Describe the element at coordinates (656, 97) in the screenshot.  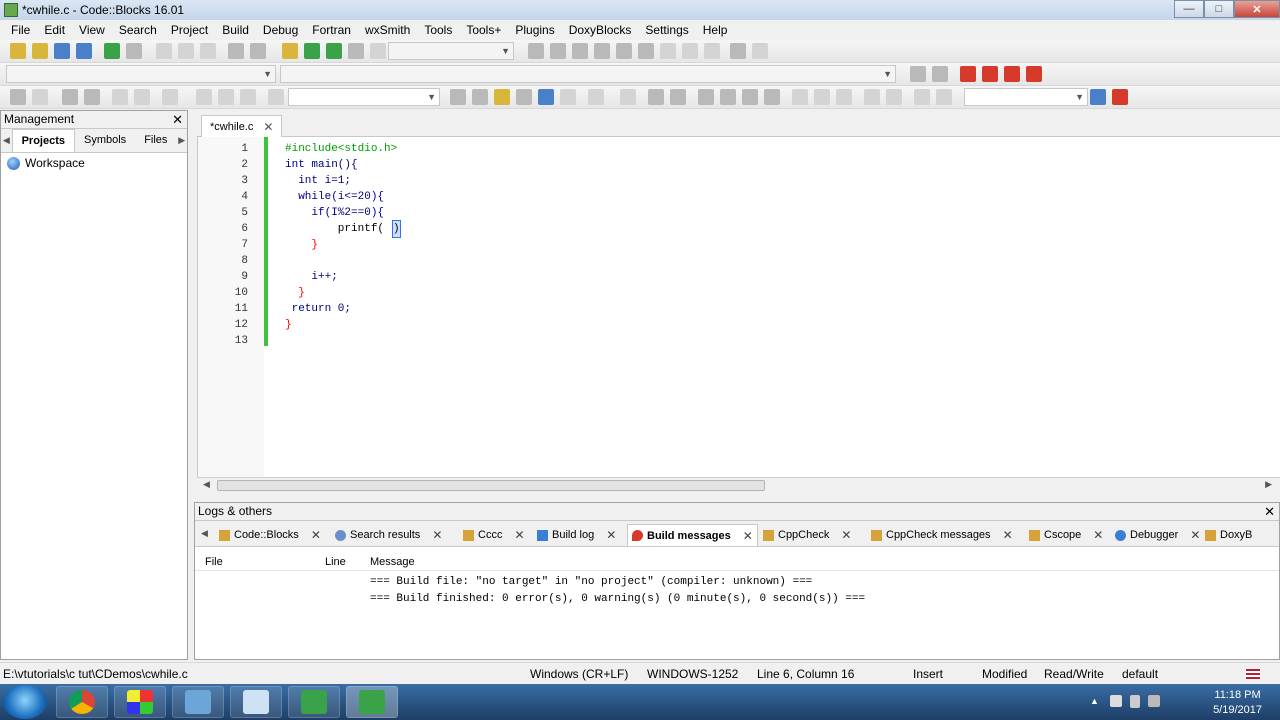
I see `widget-a-icon` at that location.